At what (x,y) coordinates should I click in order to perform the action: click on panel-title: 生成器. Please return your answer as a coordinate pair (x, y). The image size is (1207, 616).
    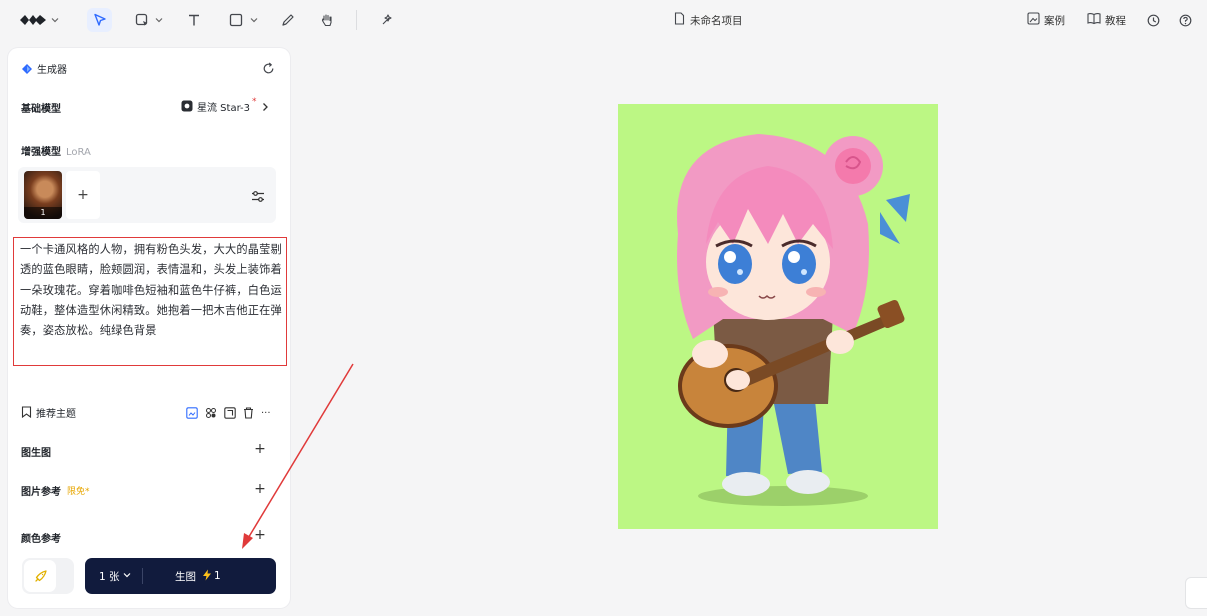
    Looking at the image, I should click on (52, 70).